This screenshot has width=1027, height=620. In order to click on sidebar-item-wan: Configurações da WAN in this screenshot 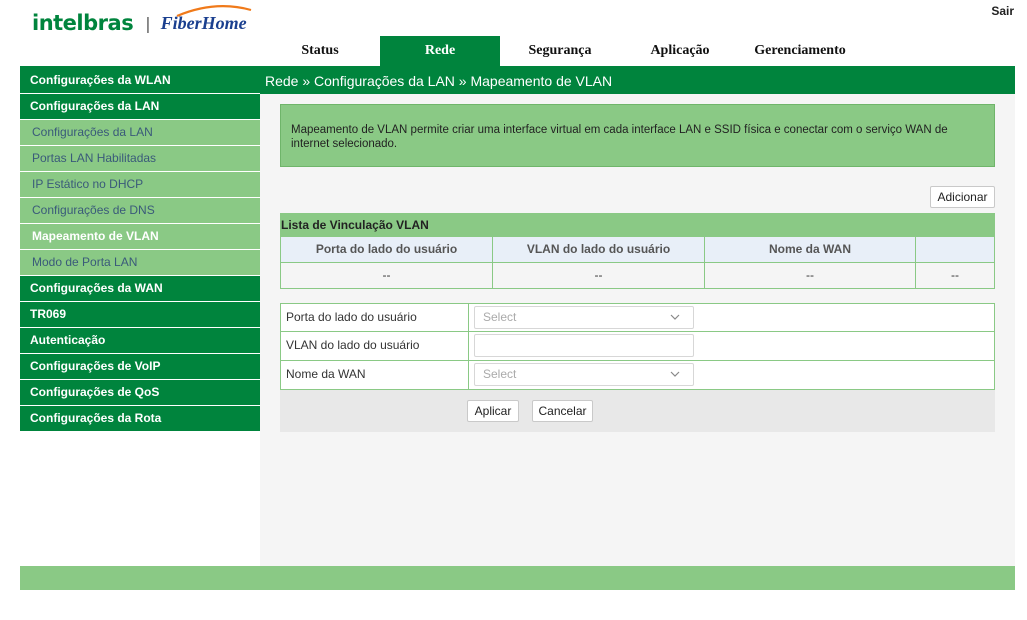, I will do `click(140, 289)`.